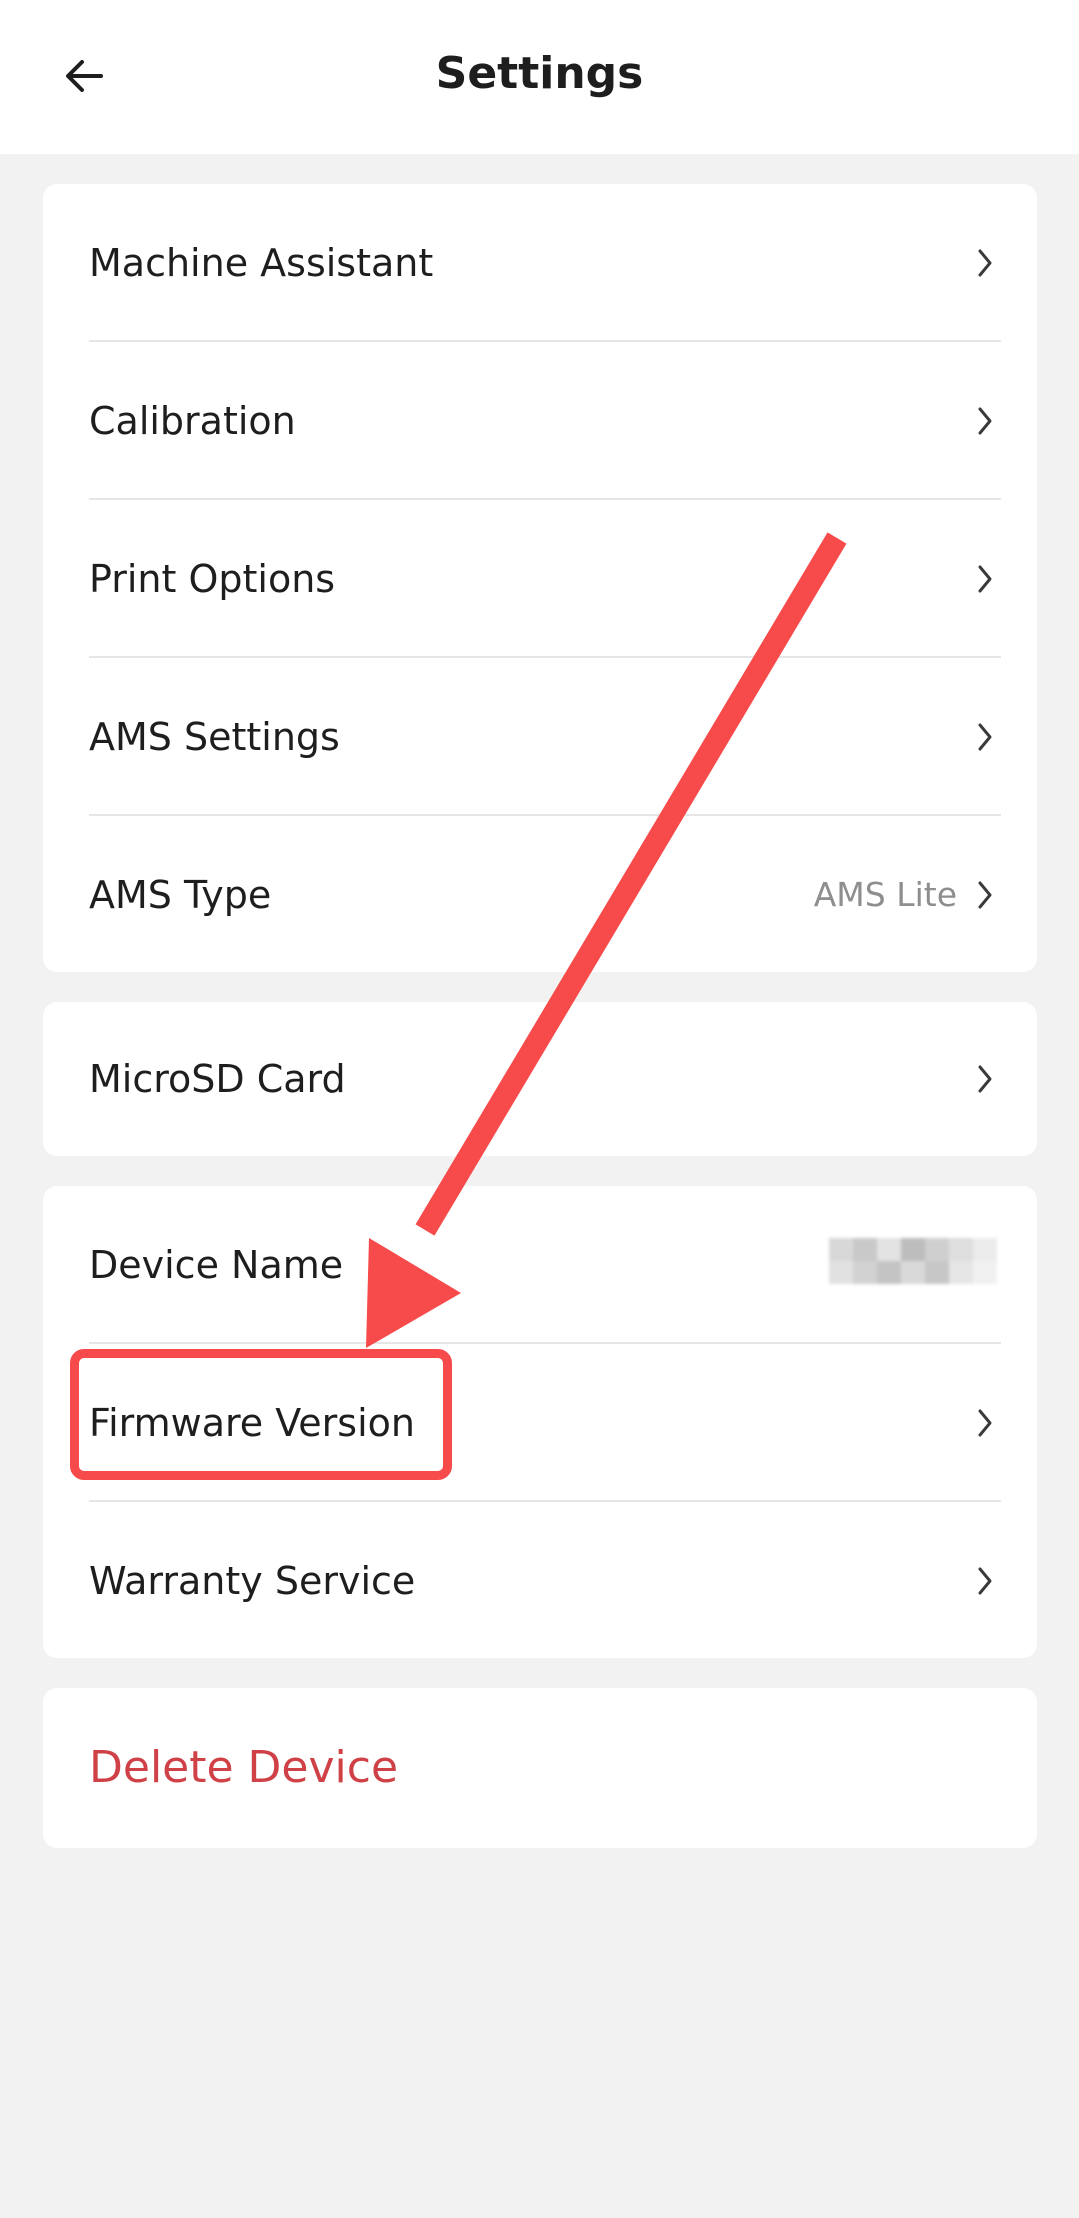  Describe the element at coordinates (180, 895) in the screenshot. I see `row-label: AMS Type` at that location.